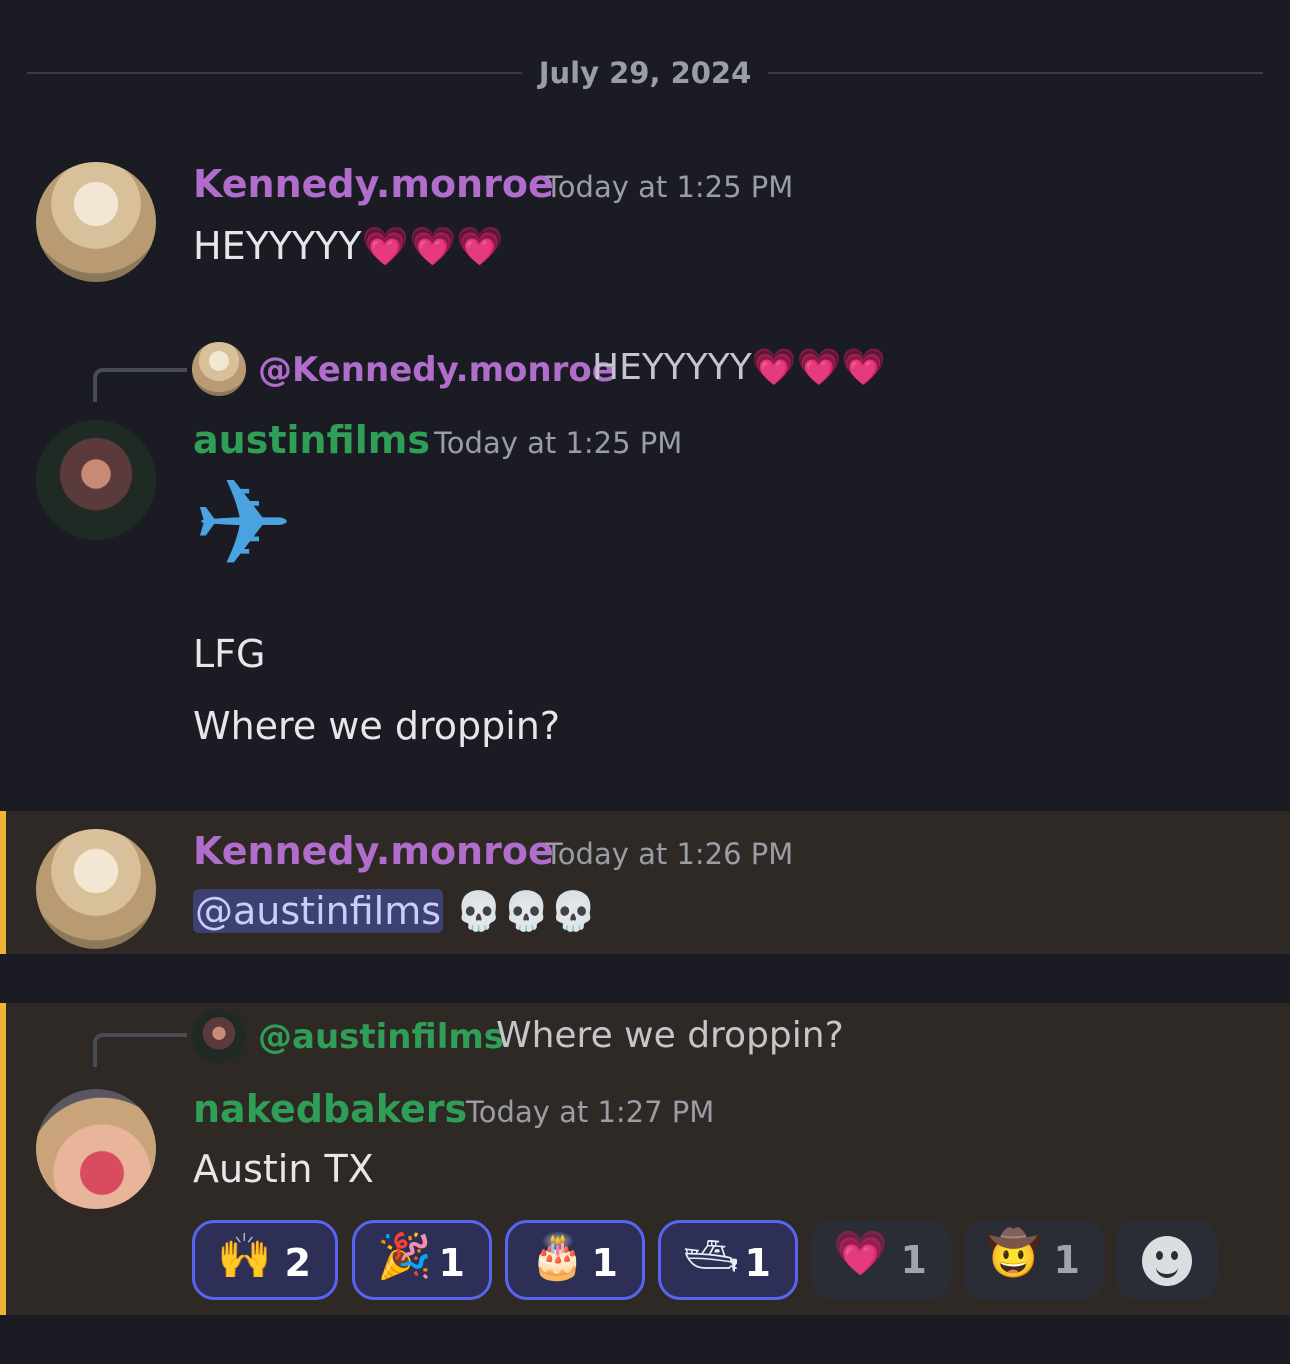  Describe the element at coordinates (557, 1256) in the screenshot. I see `birthday-cake-icon: 🎂` at that location.